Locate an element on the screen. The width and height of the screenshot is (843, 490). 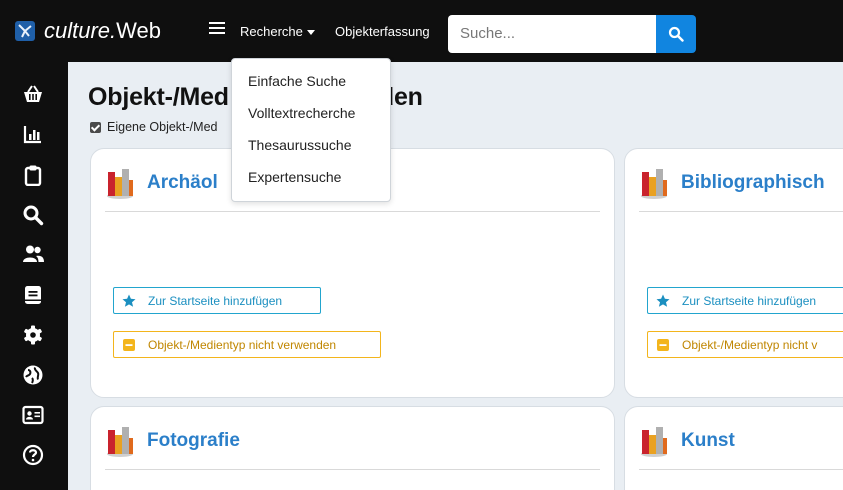
card-title: Archäol is located at coordinates (182, 183).